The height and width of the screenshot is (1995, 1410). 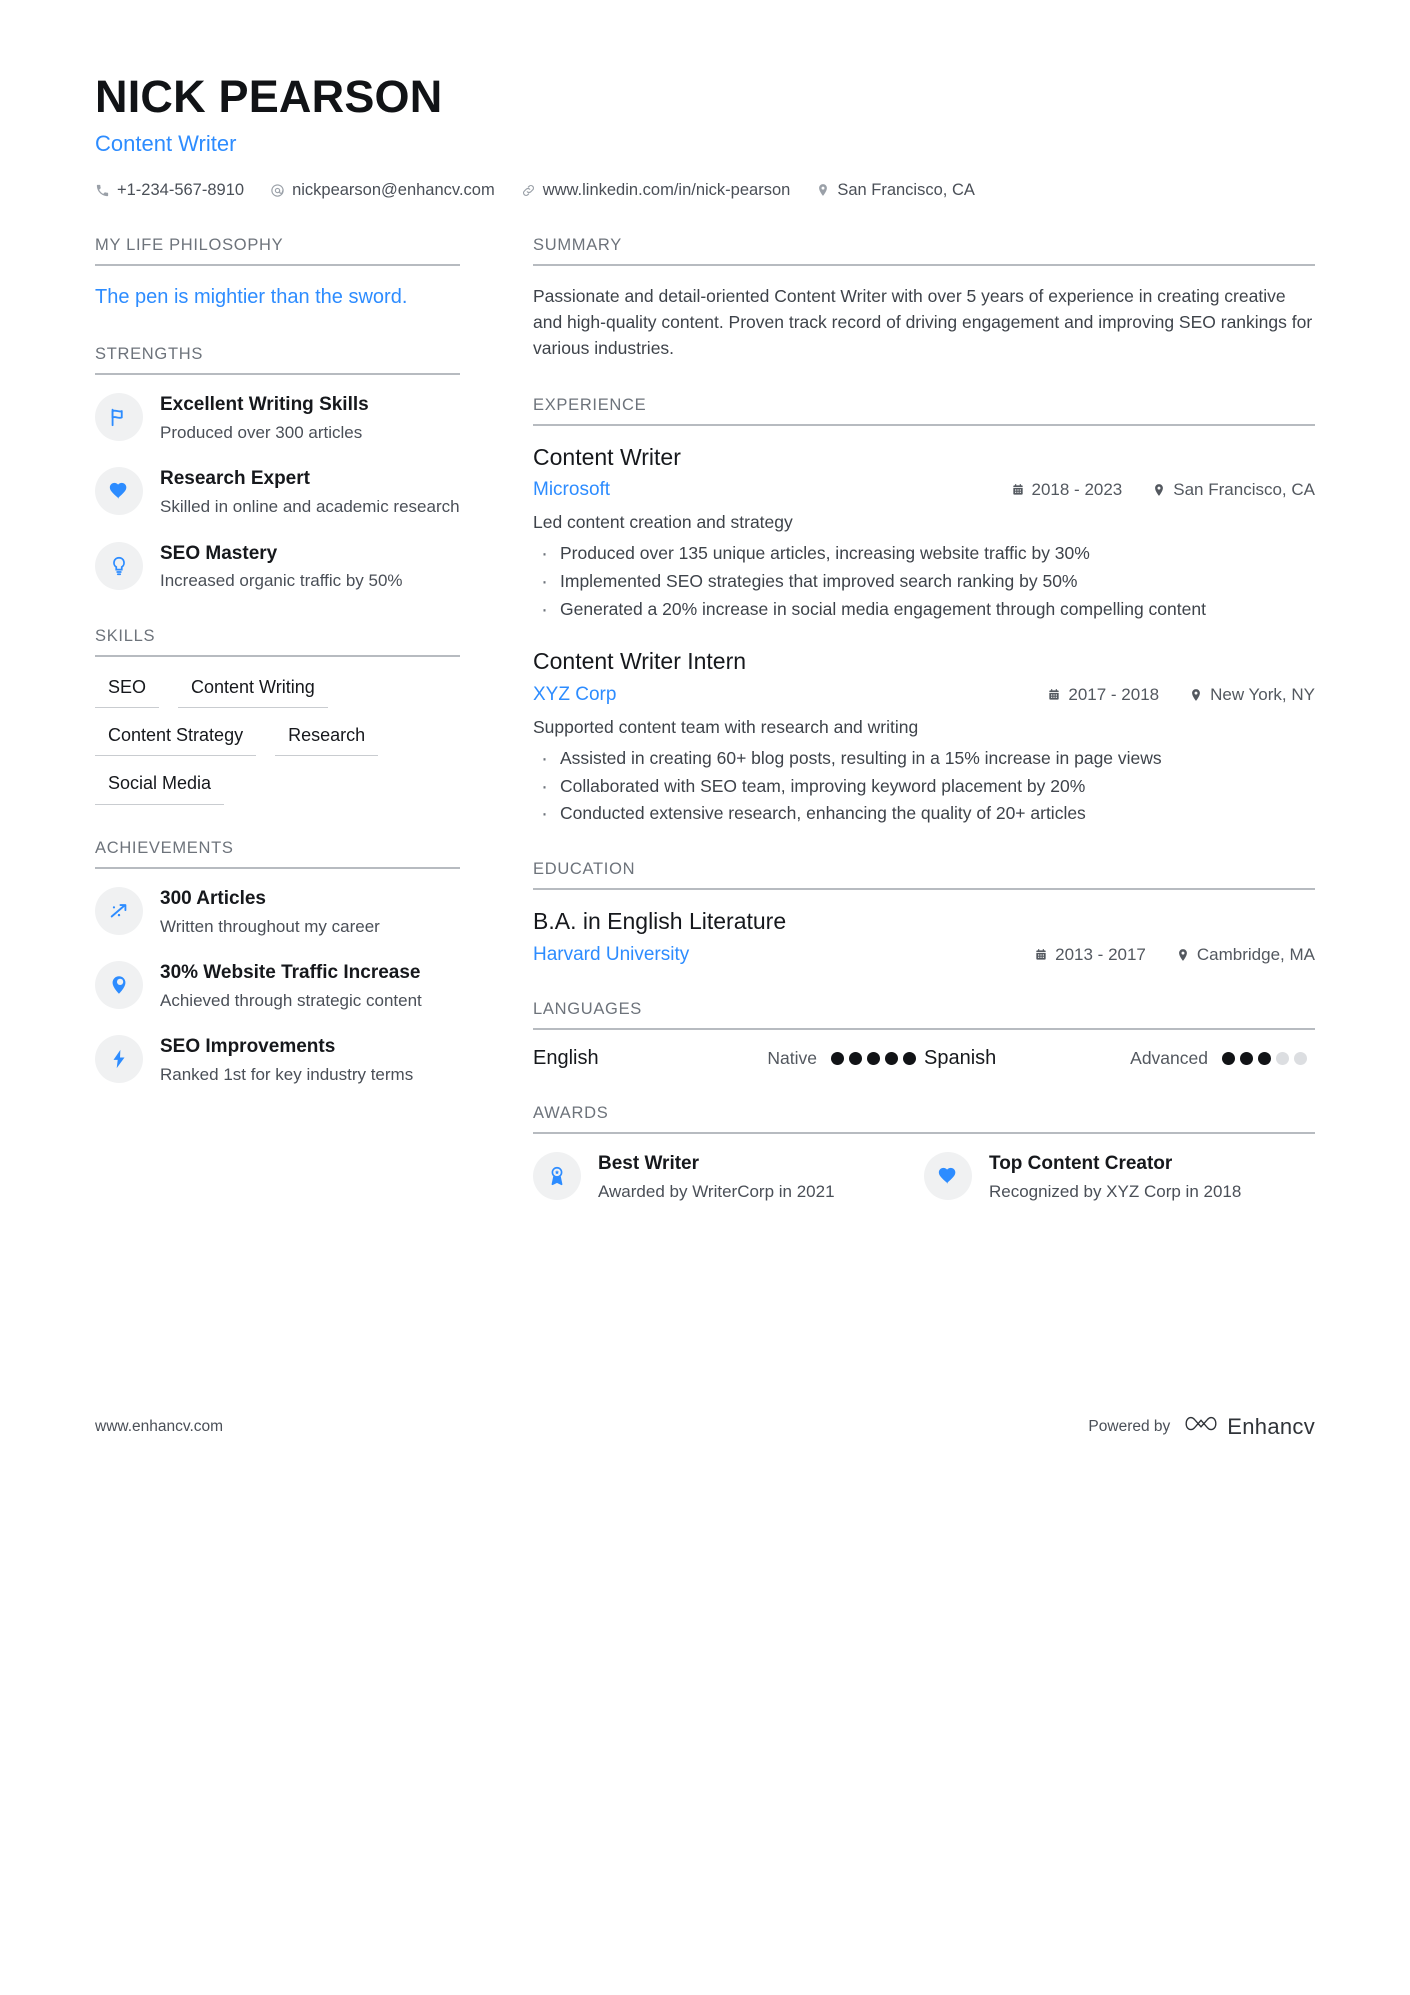 What do you see at coordinates (160, 787) in the screenshot?
I see `skill-tag: Social Media` at bounding box center [160, 787].